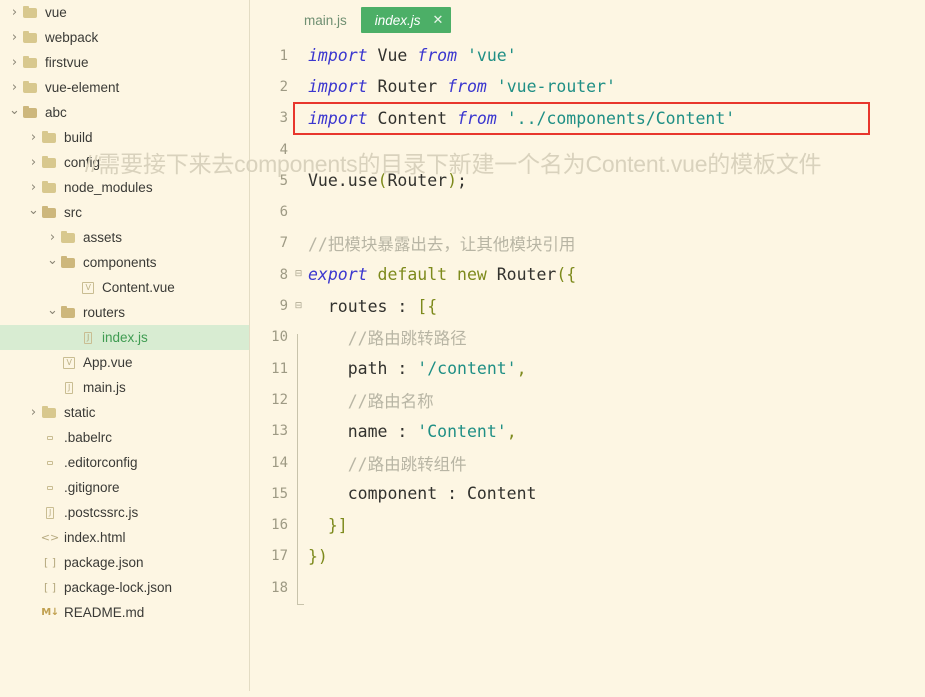 The width and height of the screenshot is (925, 697). I want to click on tree-item-index-html: <> index.html, so click(124, 537).